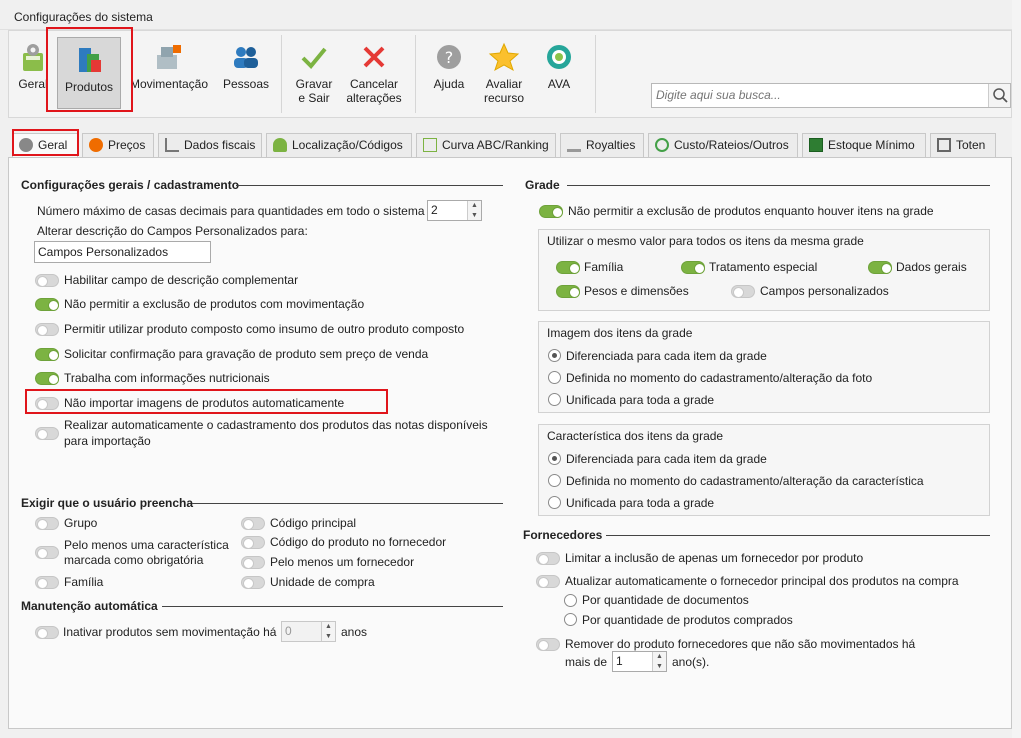 The image size is (1021, 738). Describe the element at coordinates (864, 145) in the screenshot. I see `tab-estoque-minimo: Estoque Mínimo` at that location.